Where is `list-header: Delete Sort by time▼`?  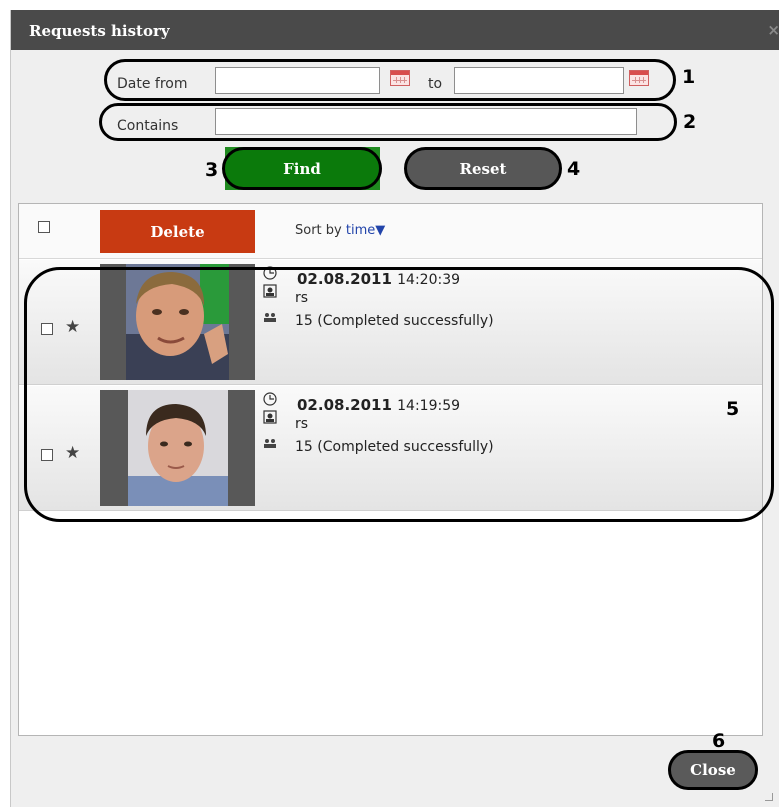 list-header: Delete Sort by time▼ is located at coordinates (390, 231).